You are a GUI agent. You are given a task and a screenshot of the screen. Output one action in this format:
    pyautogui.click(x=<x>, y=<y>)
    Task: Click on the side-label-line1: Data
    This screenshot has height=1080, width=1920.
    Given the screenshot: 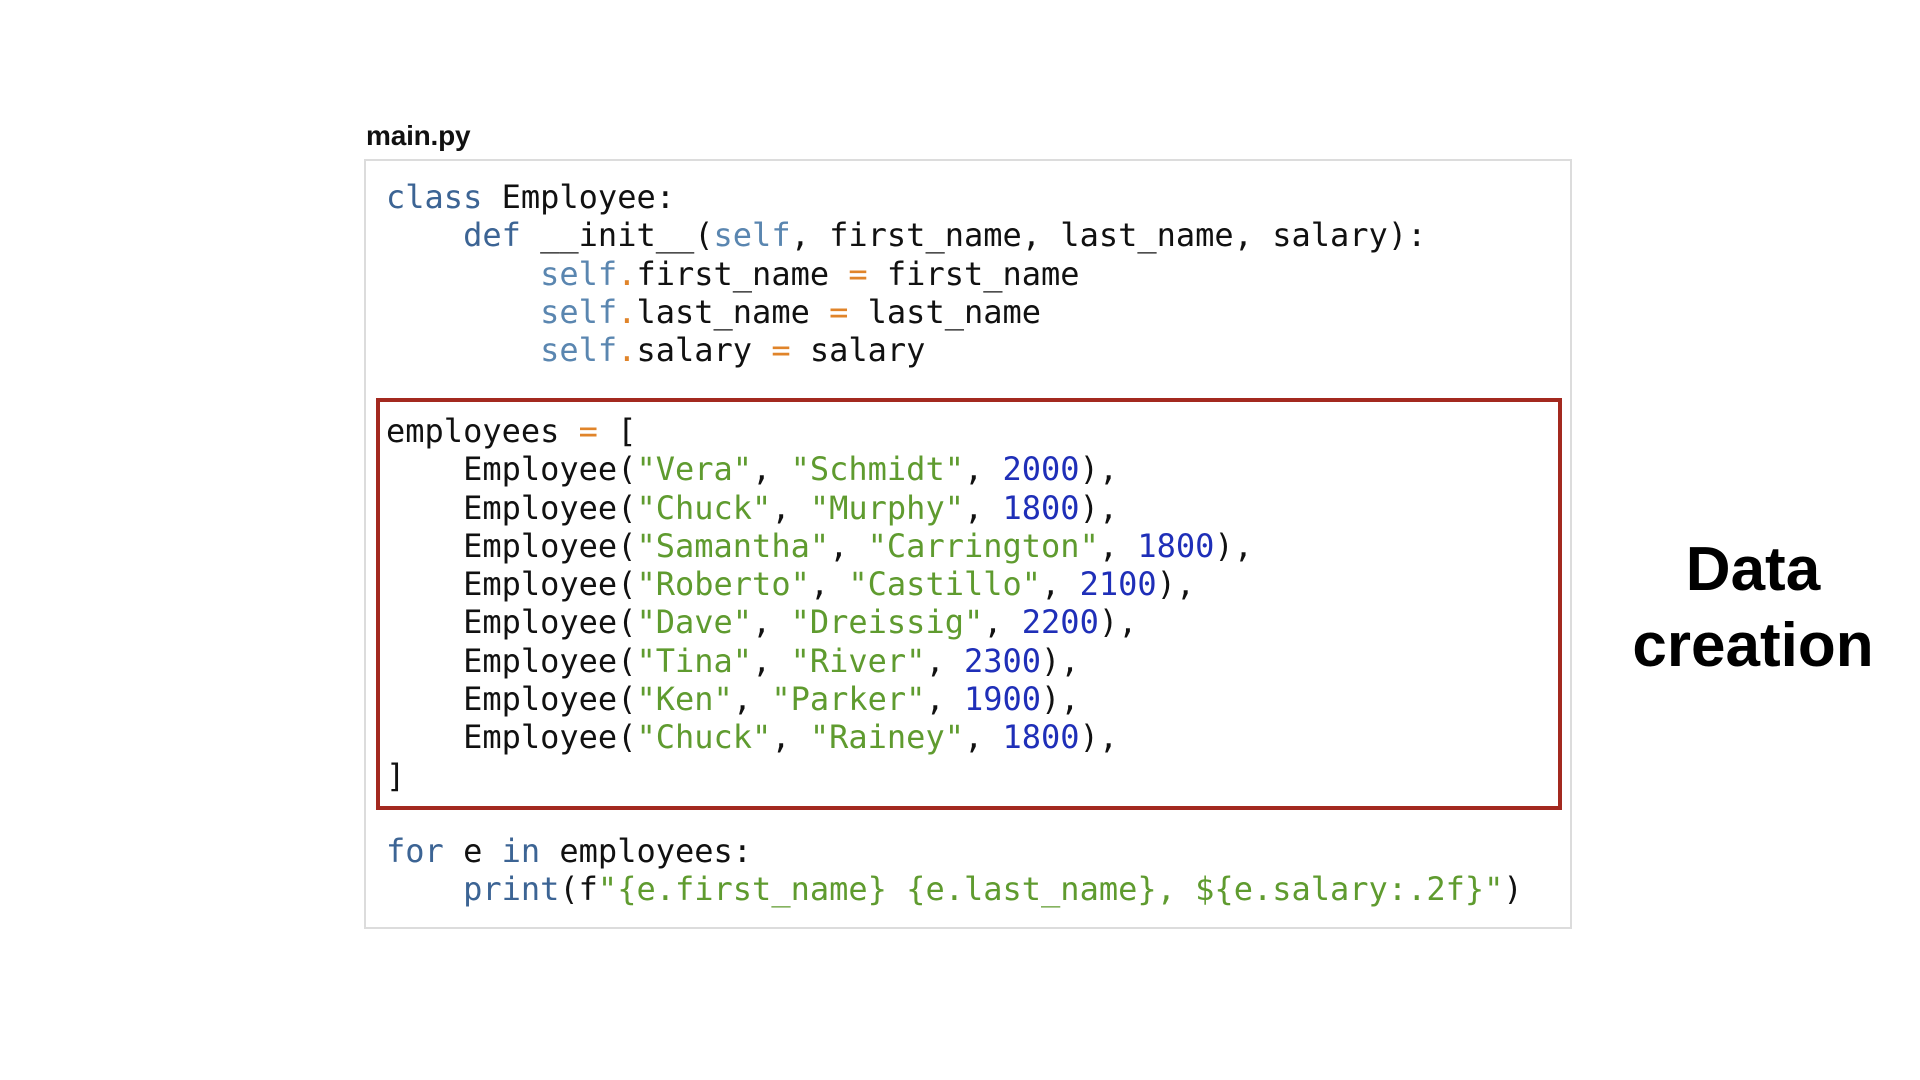 What is the action you would take?
    pyautogui.click(x=1753, y=569)
    